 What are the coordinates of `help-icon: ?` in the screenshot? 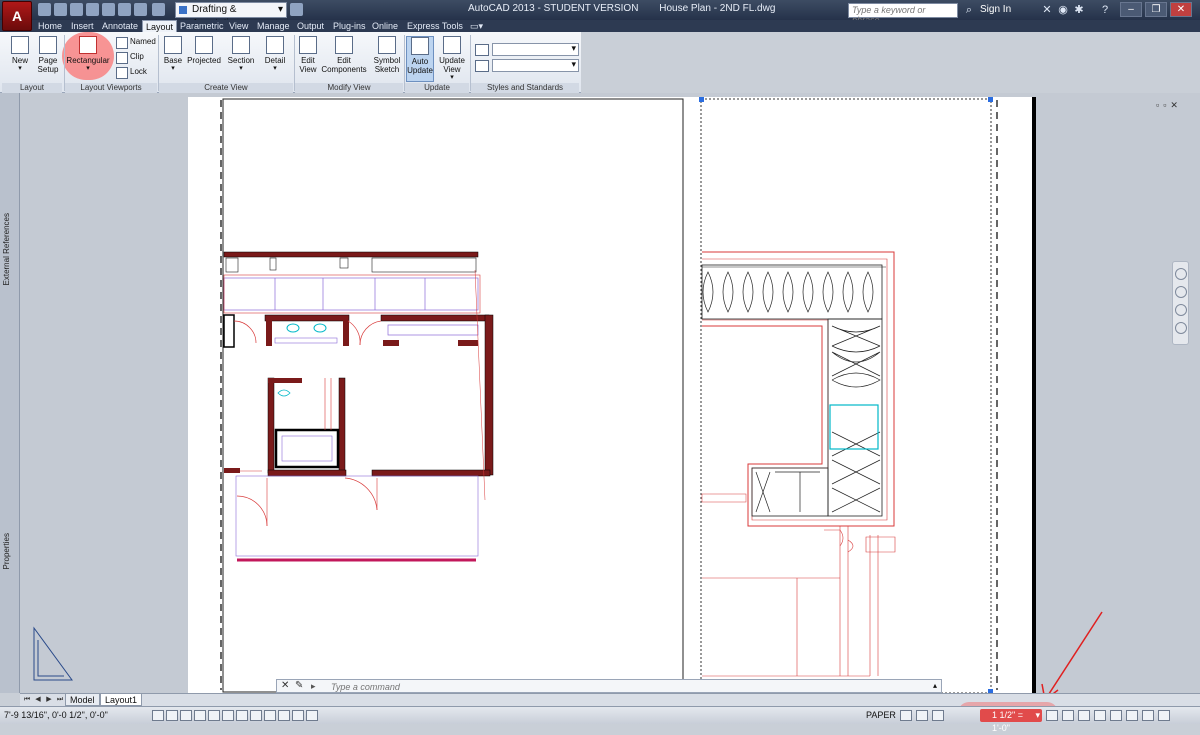 It's located at (1105, 10).